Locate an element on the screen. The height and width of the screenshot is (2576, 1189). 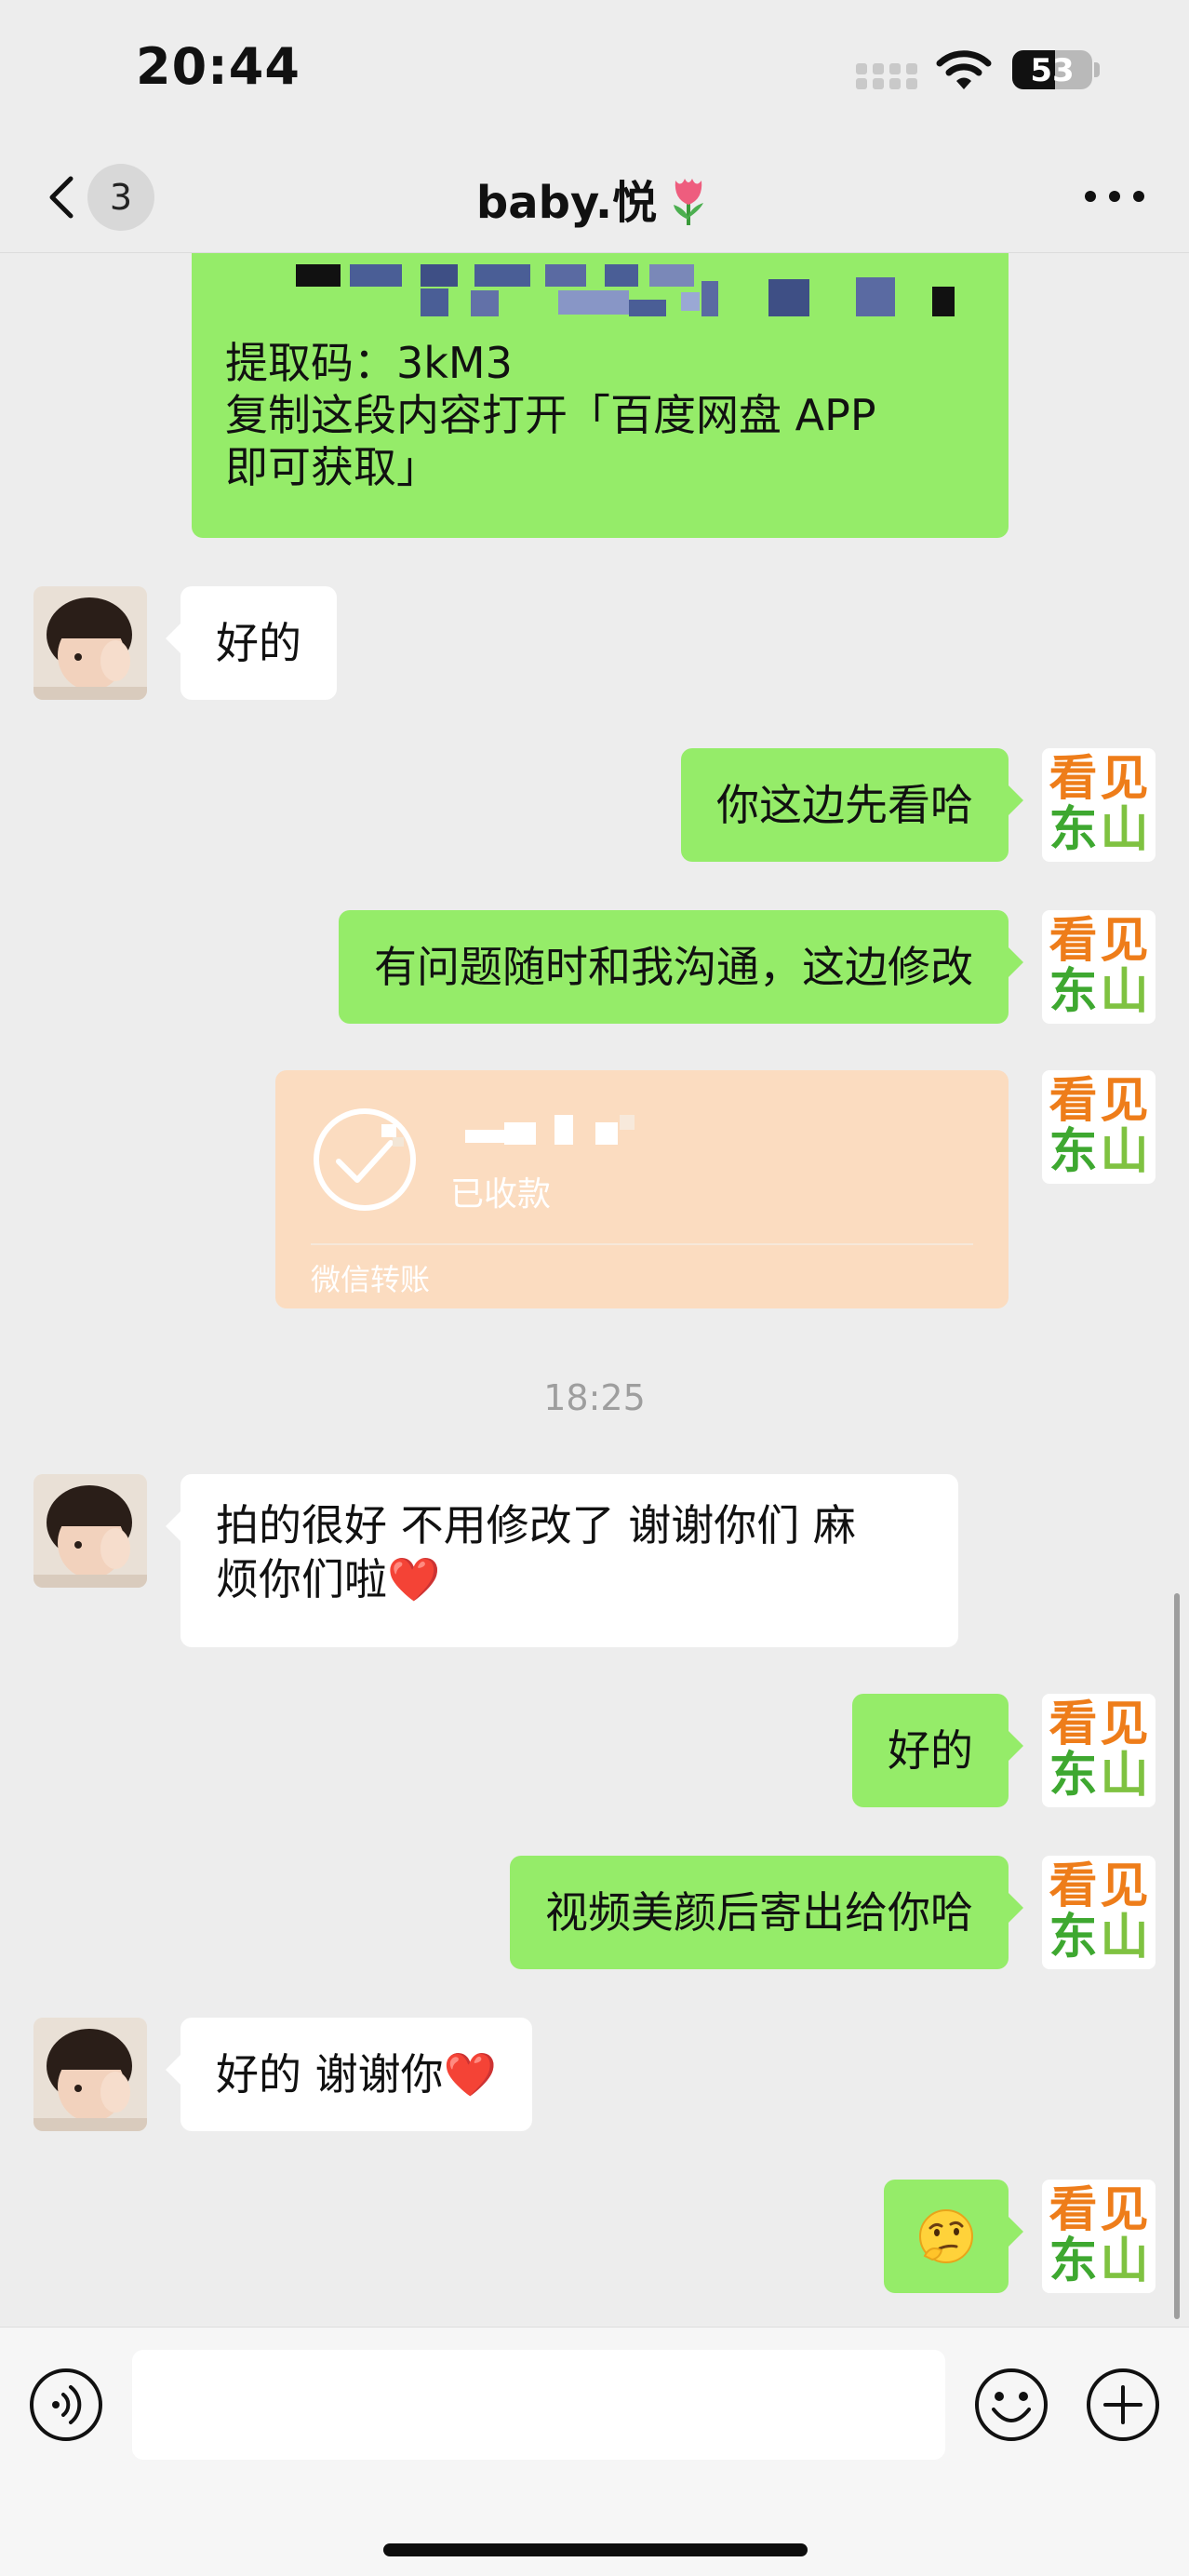
cellular-signal-icon is located at coordinates (888, 77).